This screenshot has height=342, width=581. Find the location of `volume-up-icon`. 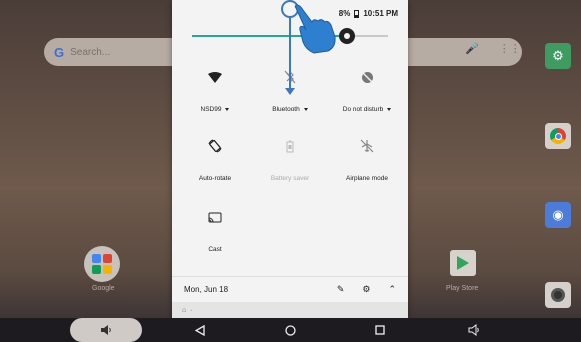

volume-up-icon is located at coordinates (473, 330).